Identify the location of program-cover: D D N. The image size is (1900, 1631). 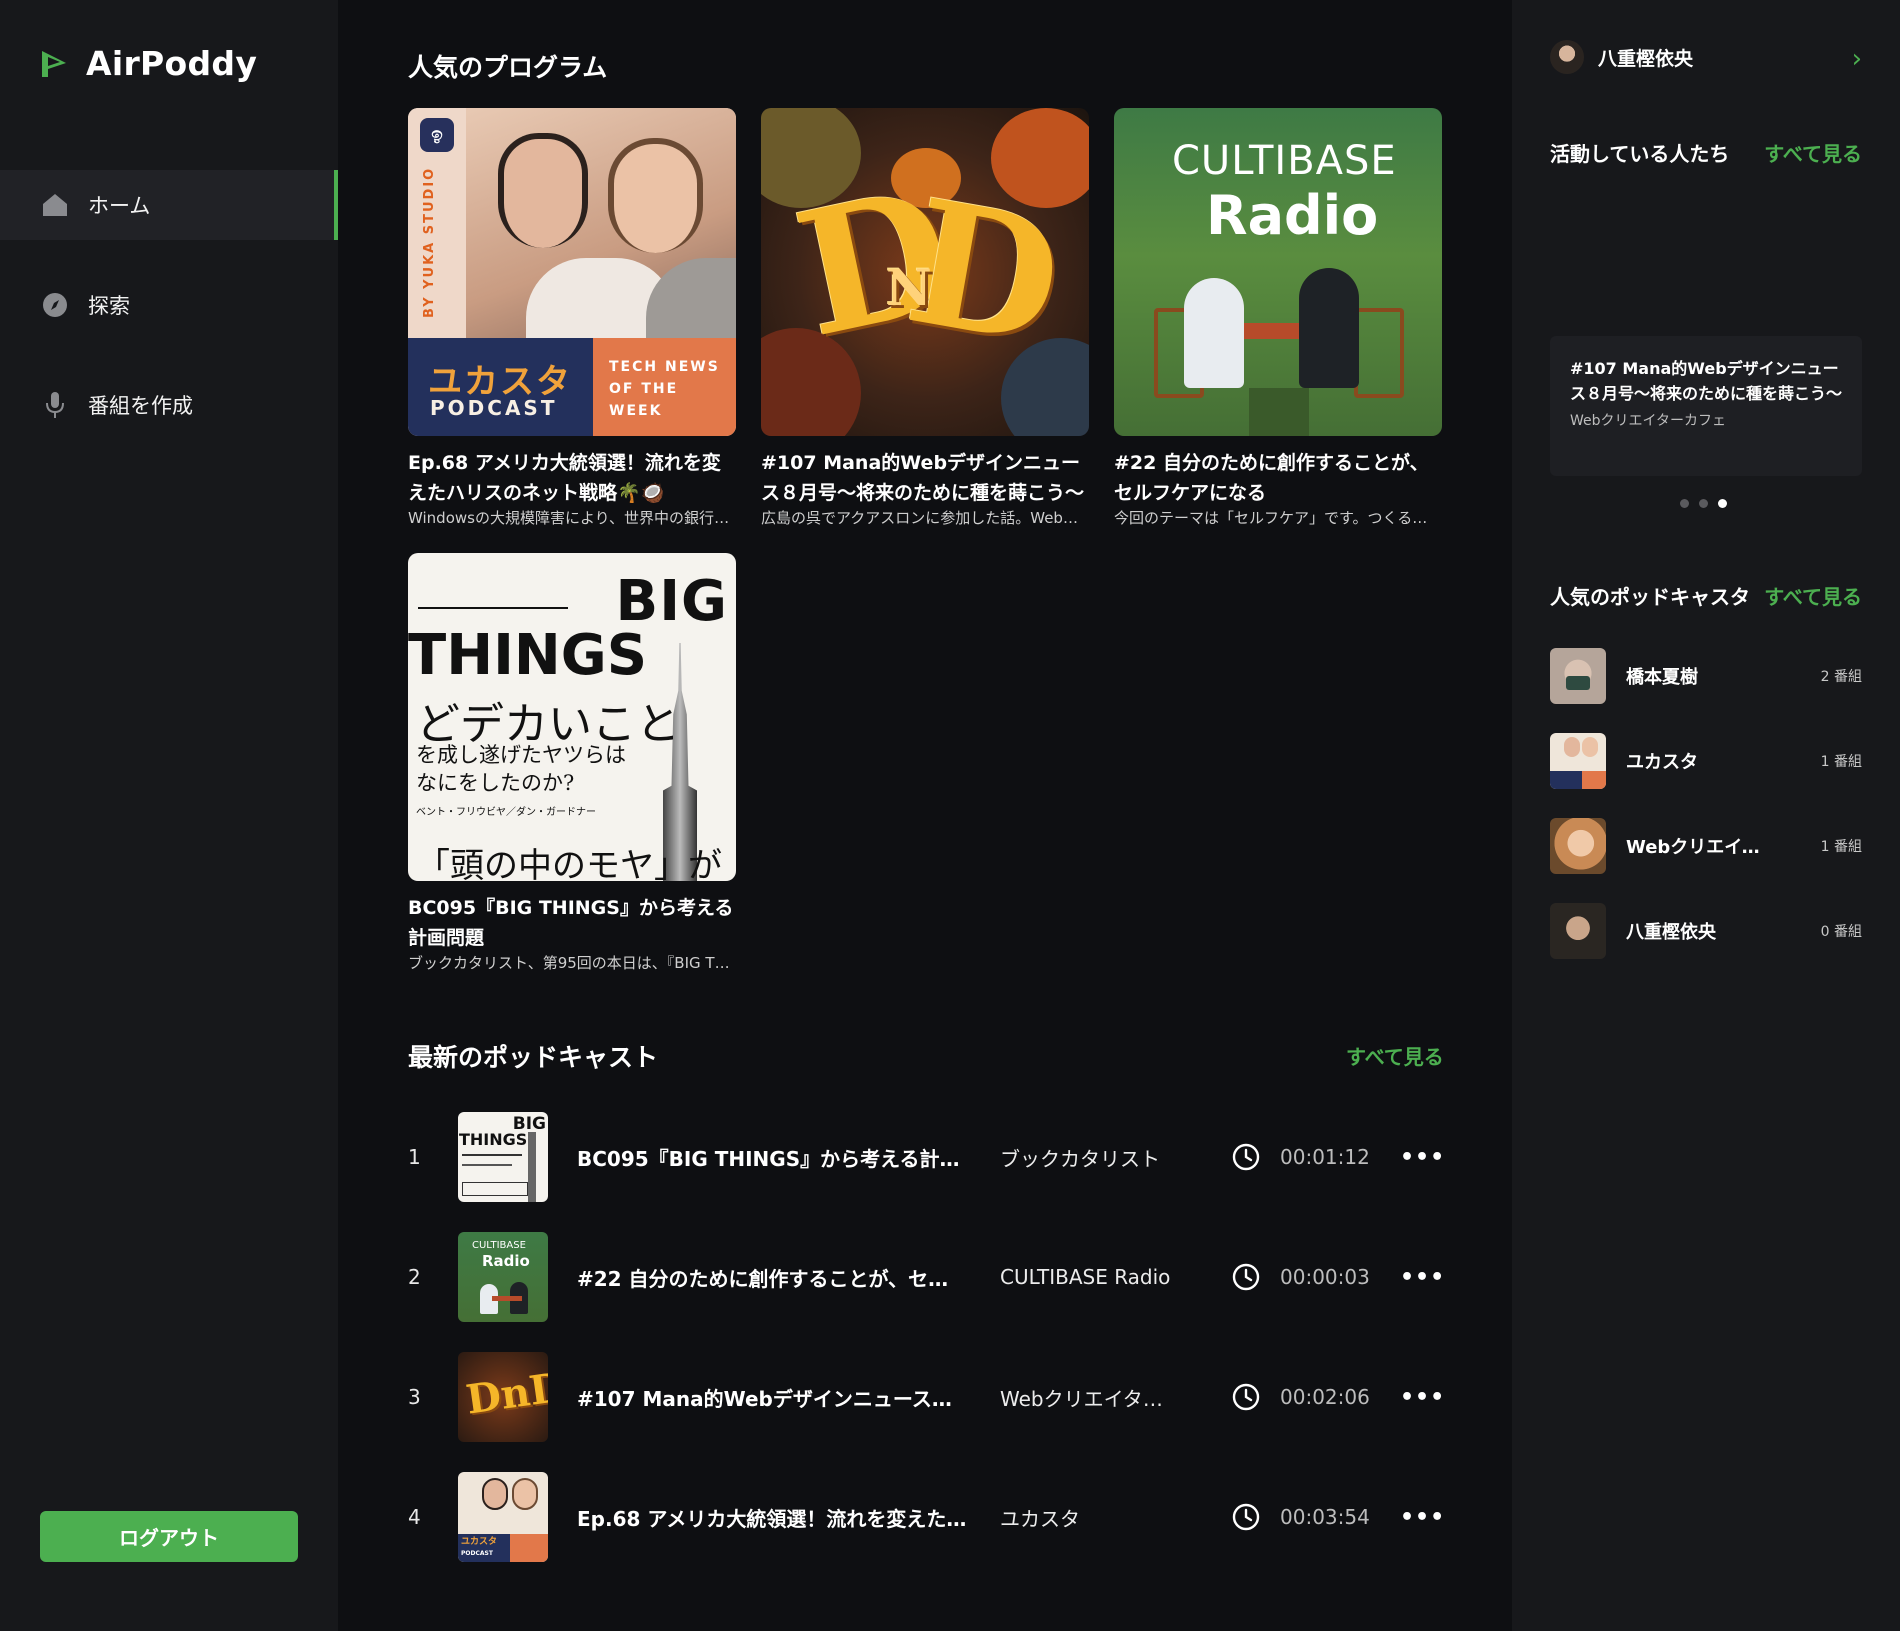
(925, 272).